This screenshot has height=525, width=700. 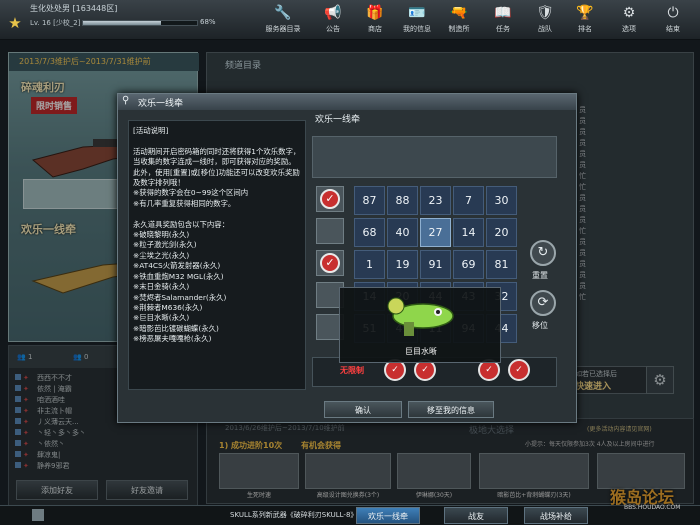 What do you see at coordinates (363, 409) in the screenshot?
I see `confirm-button: 确认` at bounding box center [363, 409].